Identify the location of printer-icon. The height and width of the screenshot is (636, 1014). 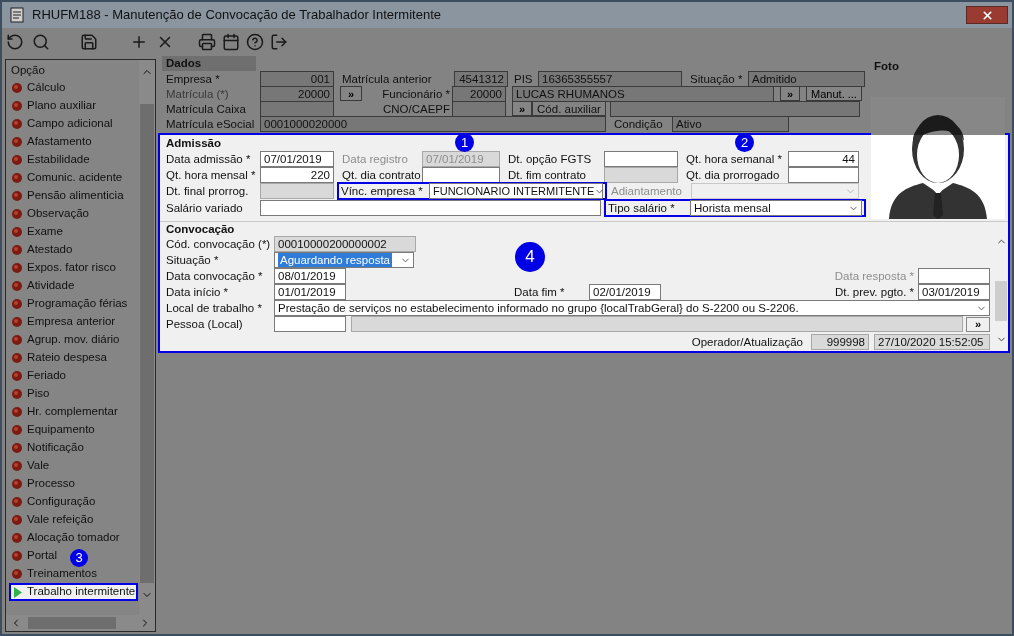
(207, 42).